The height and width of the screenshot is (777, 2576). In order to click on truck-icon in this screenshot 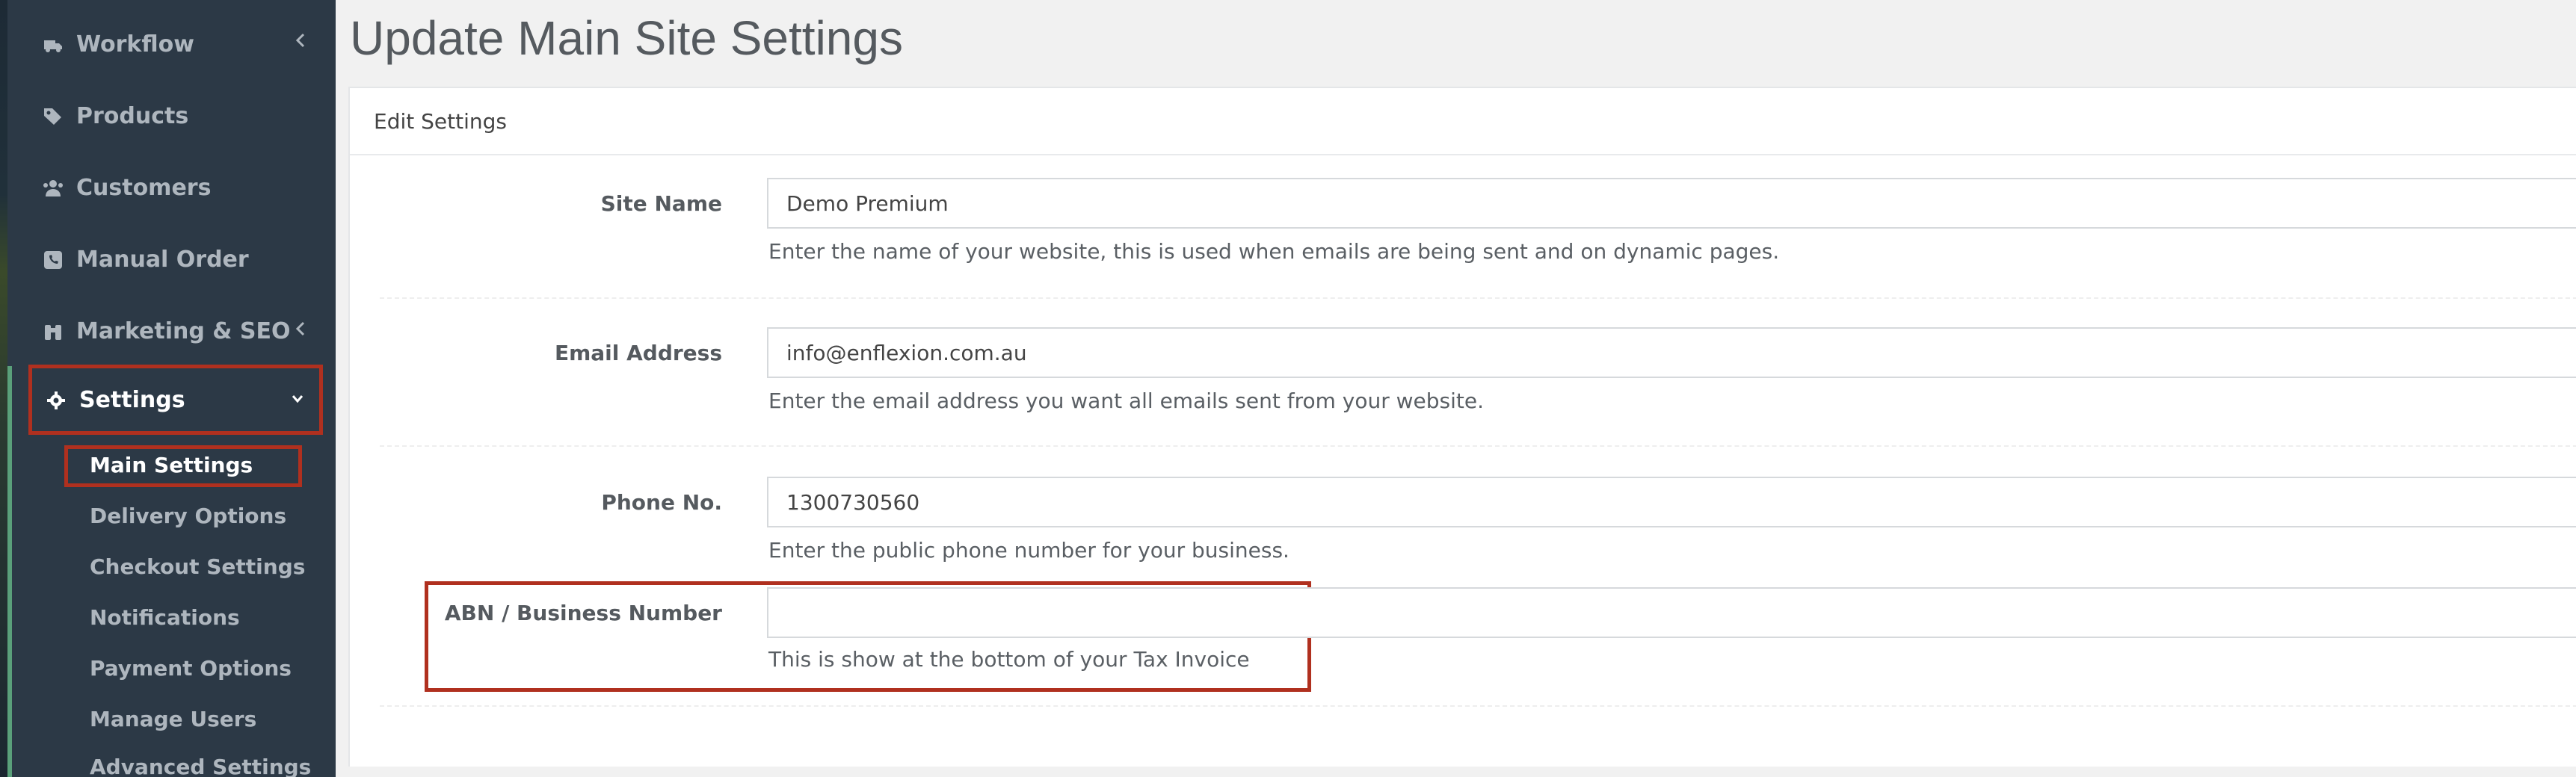, I will do `click(53, 45)`.